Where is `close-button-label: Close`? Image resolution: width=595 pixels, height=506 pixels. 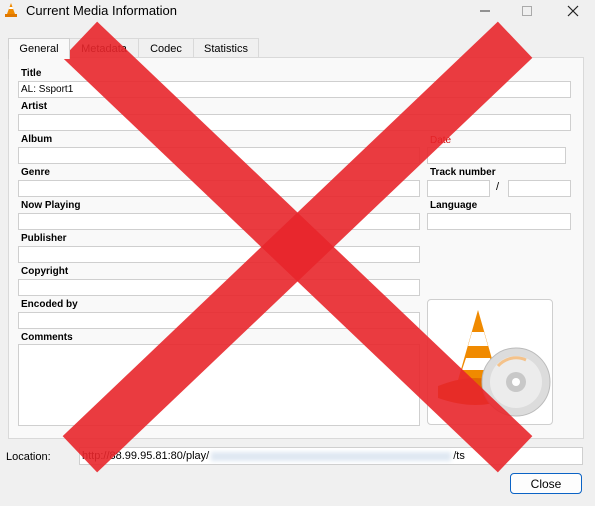
close-button-label: Close is located at coordinates (546, 483).